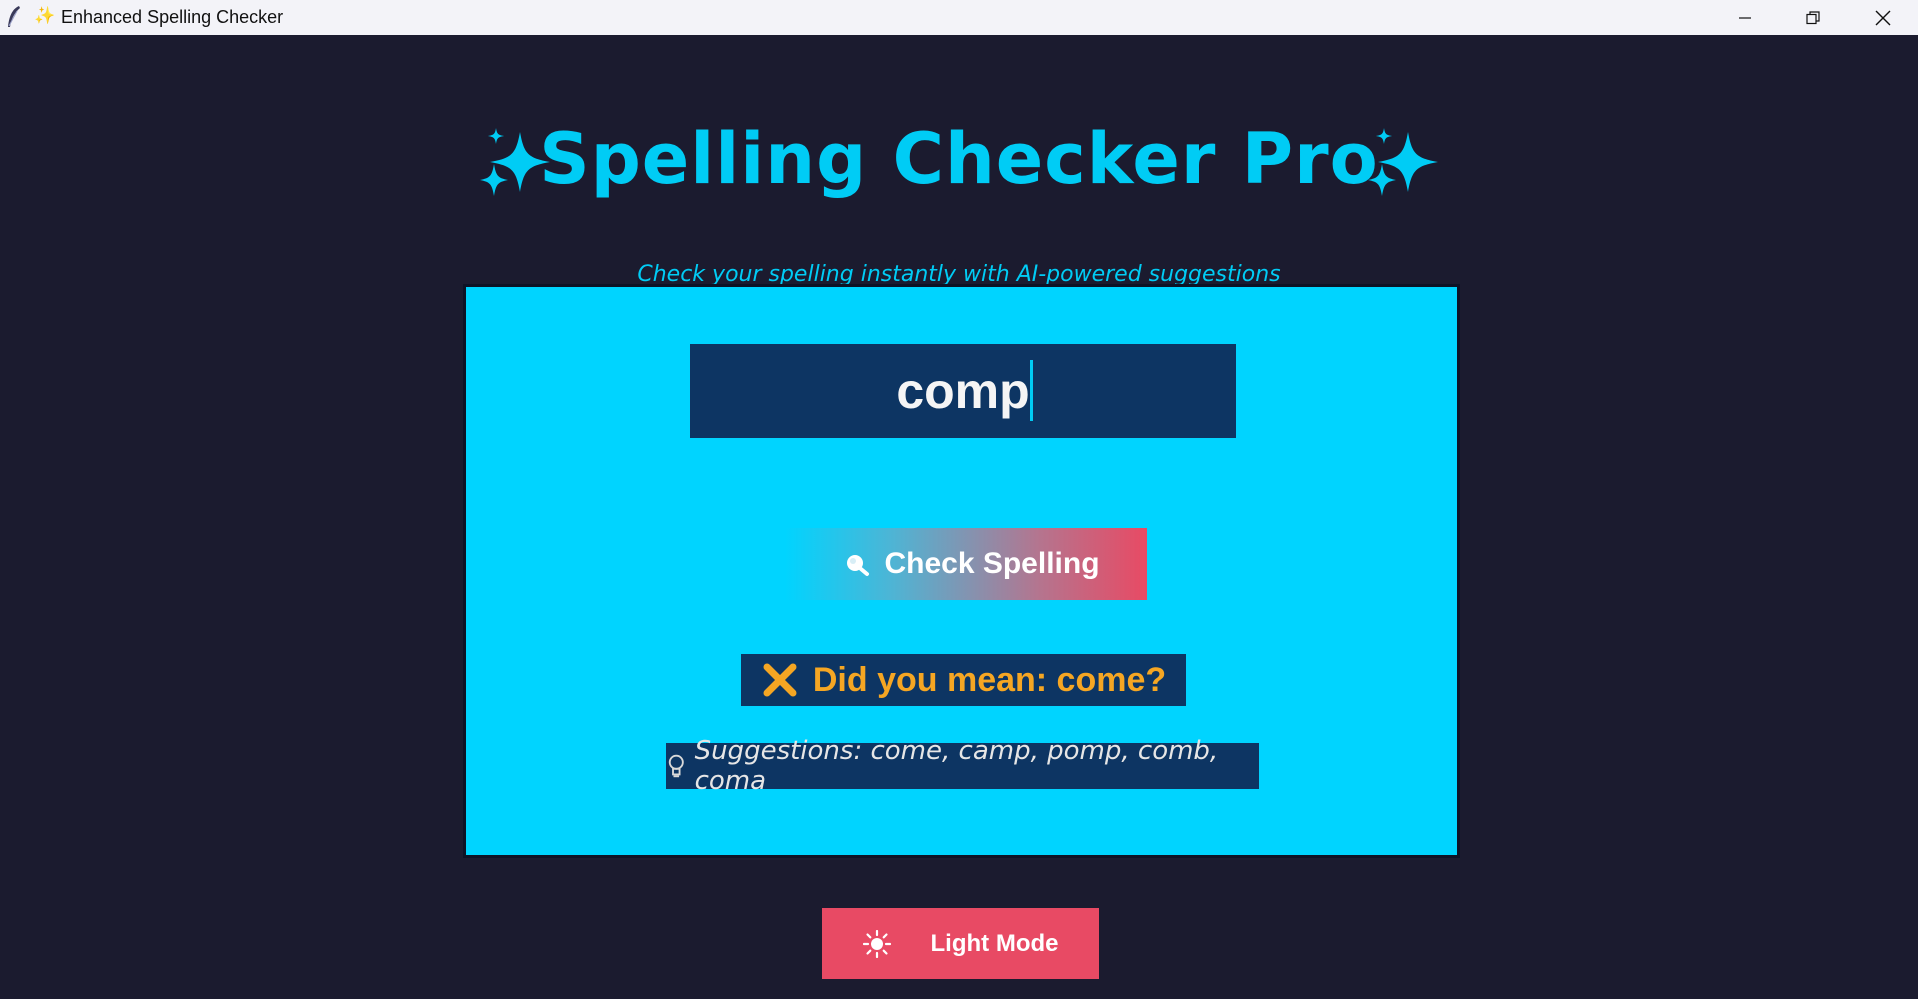  What do you see at coordinates (959, 17) in the screenshot?
I see `window-titlebar: ✨ Enhanced Spelling Checker` at bounding box center [959, 17].